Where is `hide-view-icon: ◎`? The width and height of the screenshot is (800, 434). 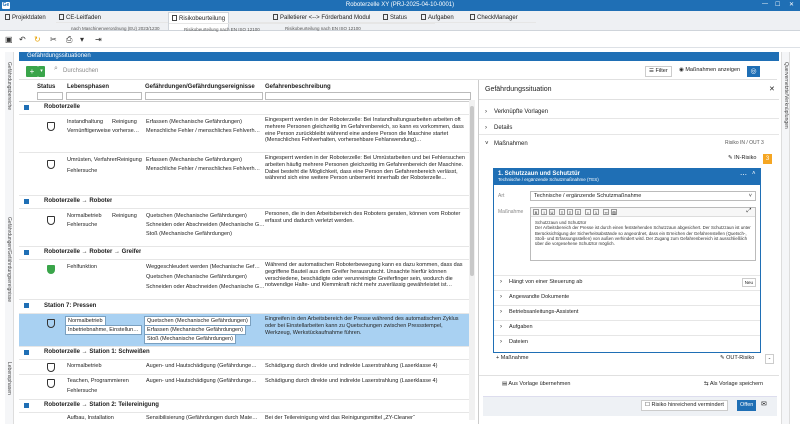 hide-view-icon: ◎ is located at coordinates (753, 71).